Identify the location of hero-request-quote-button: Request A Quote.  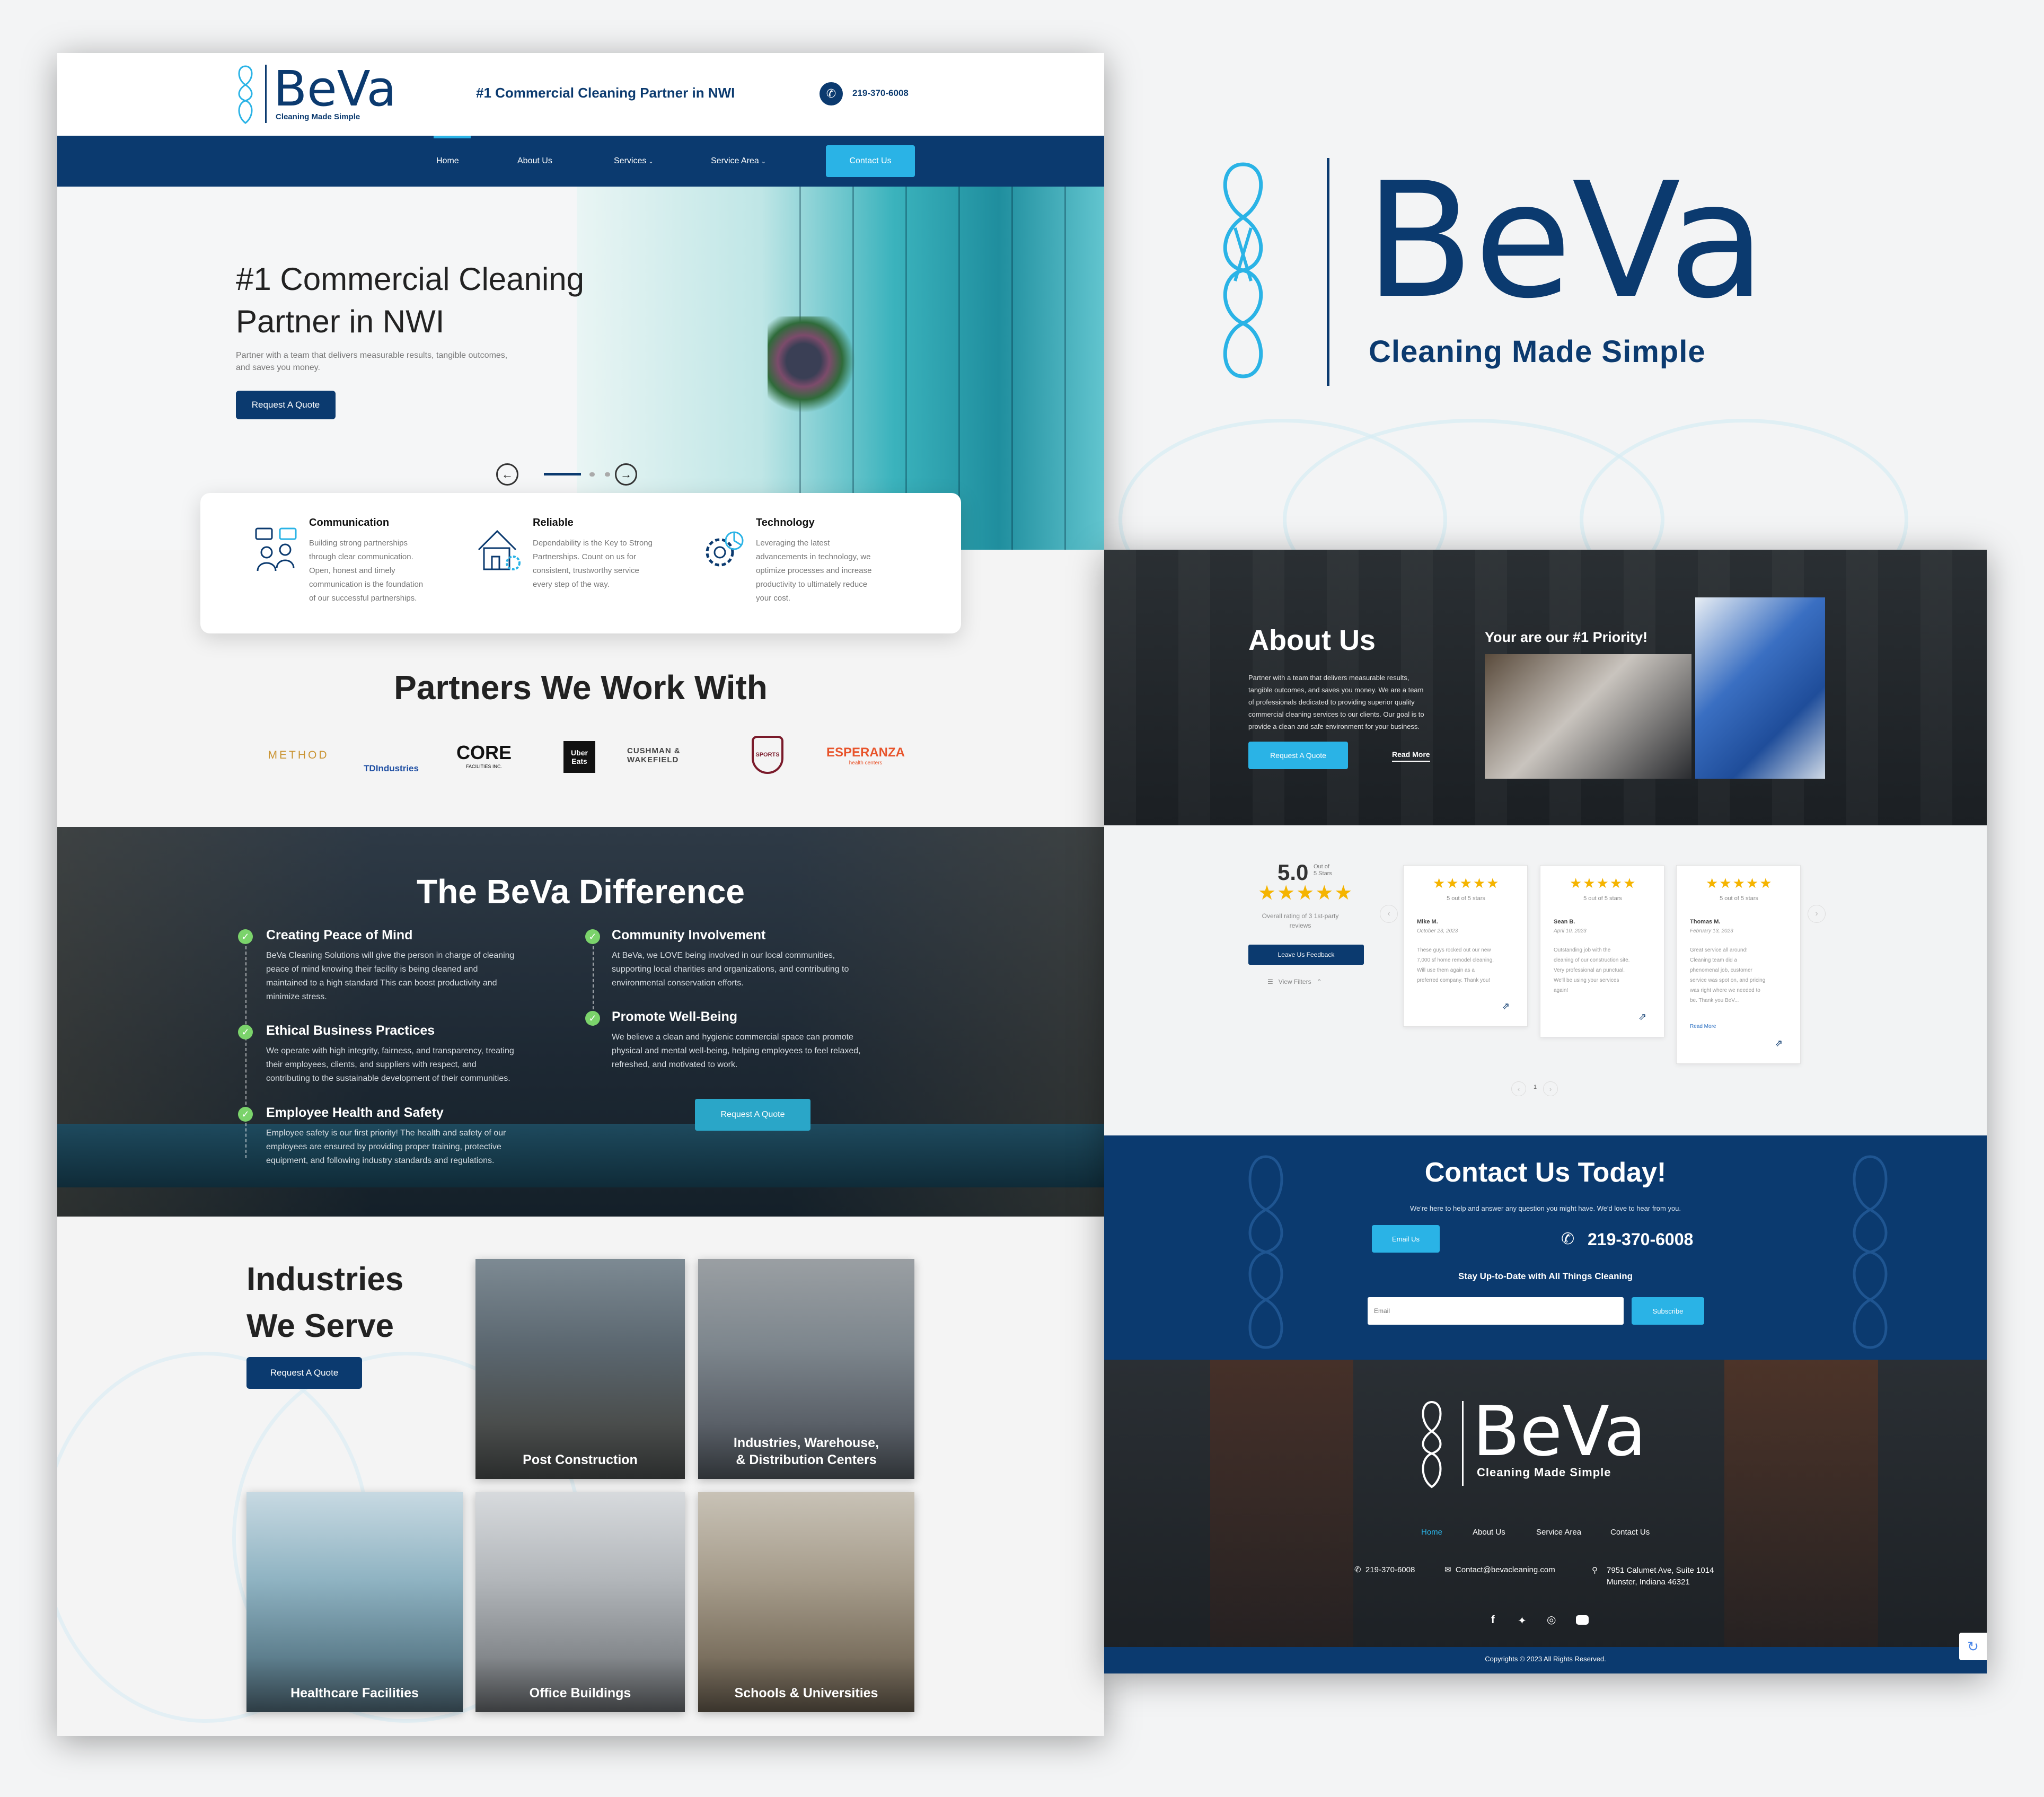
(286, 405).